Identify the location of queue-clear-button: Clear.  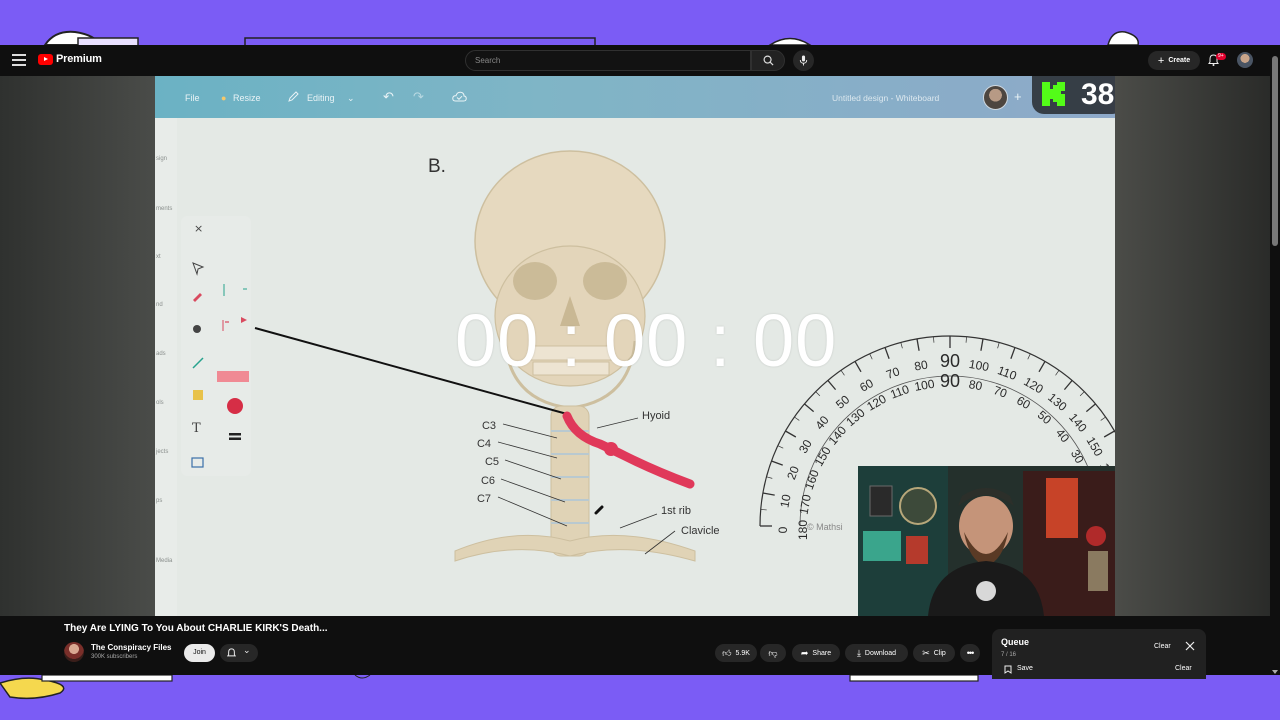
(1162, 646).